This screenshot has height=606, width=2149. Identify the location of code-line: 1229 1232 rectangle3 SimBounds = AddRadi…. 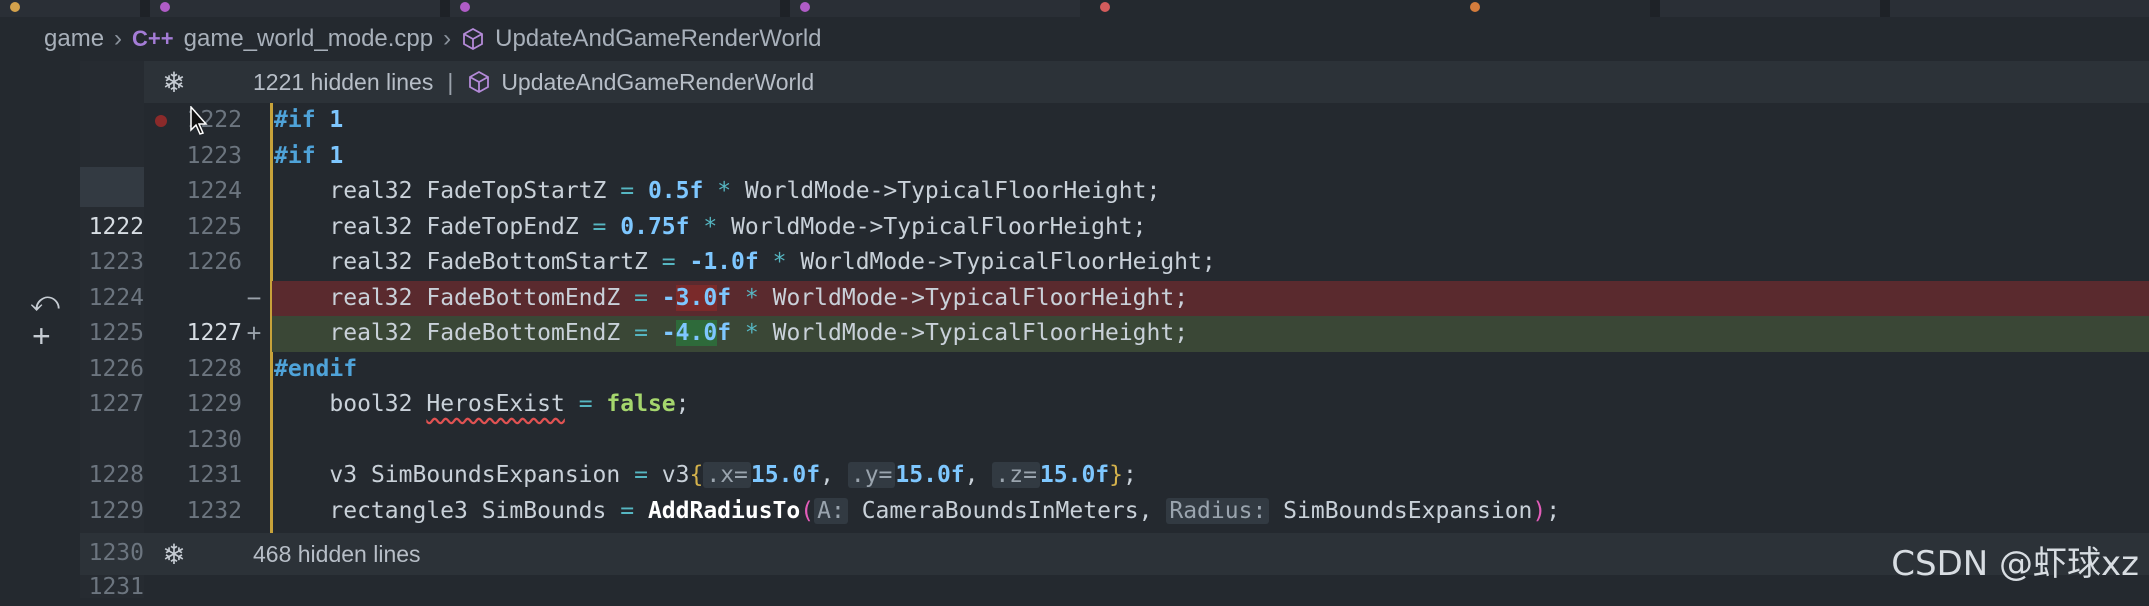
(1074, 512).